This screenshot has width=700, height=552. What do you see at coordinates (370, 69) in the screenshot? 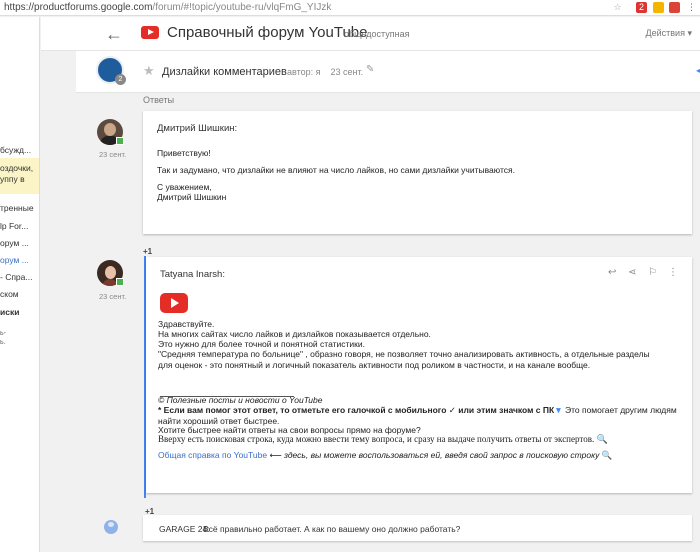
I see `edit-pencil-icon: ✎` at bounding box center [370, 69].